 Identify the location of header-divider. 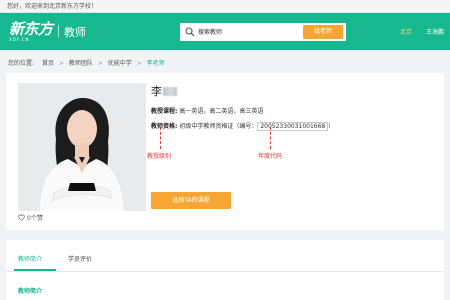
(58, 31).